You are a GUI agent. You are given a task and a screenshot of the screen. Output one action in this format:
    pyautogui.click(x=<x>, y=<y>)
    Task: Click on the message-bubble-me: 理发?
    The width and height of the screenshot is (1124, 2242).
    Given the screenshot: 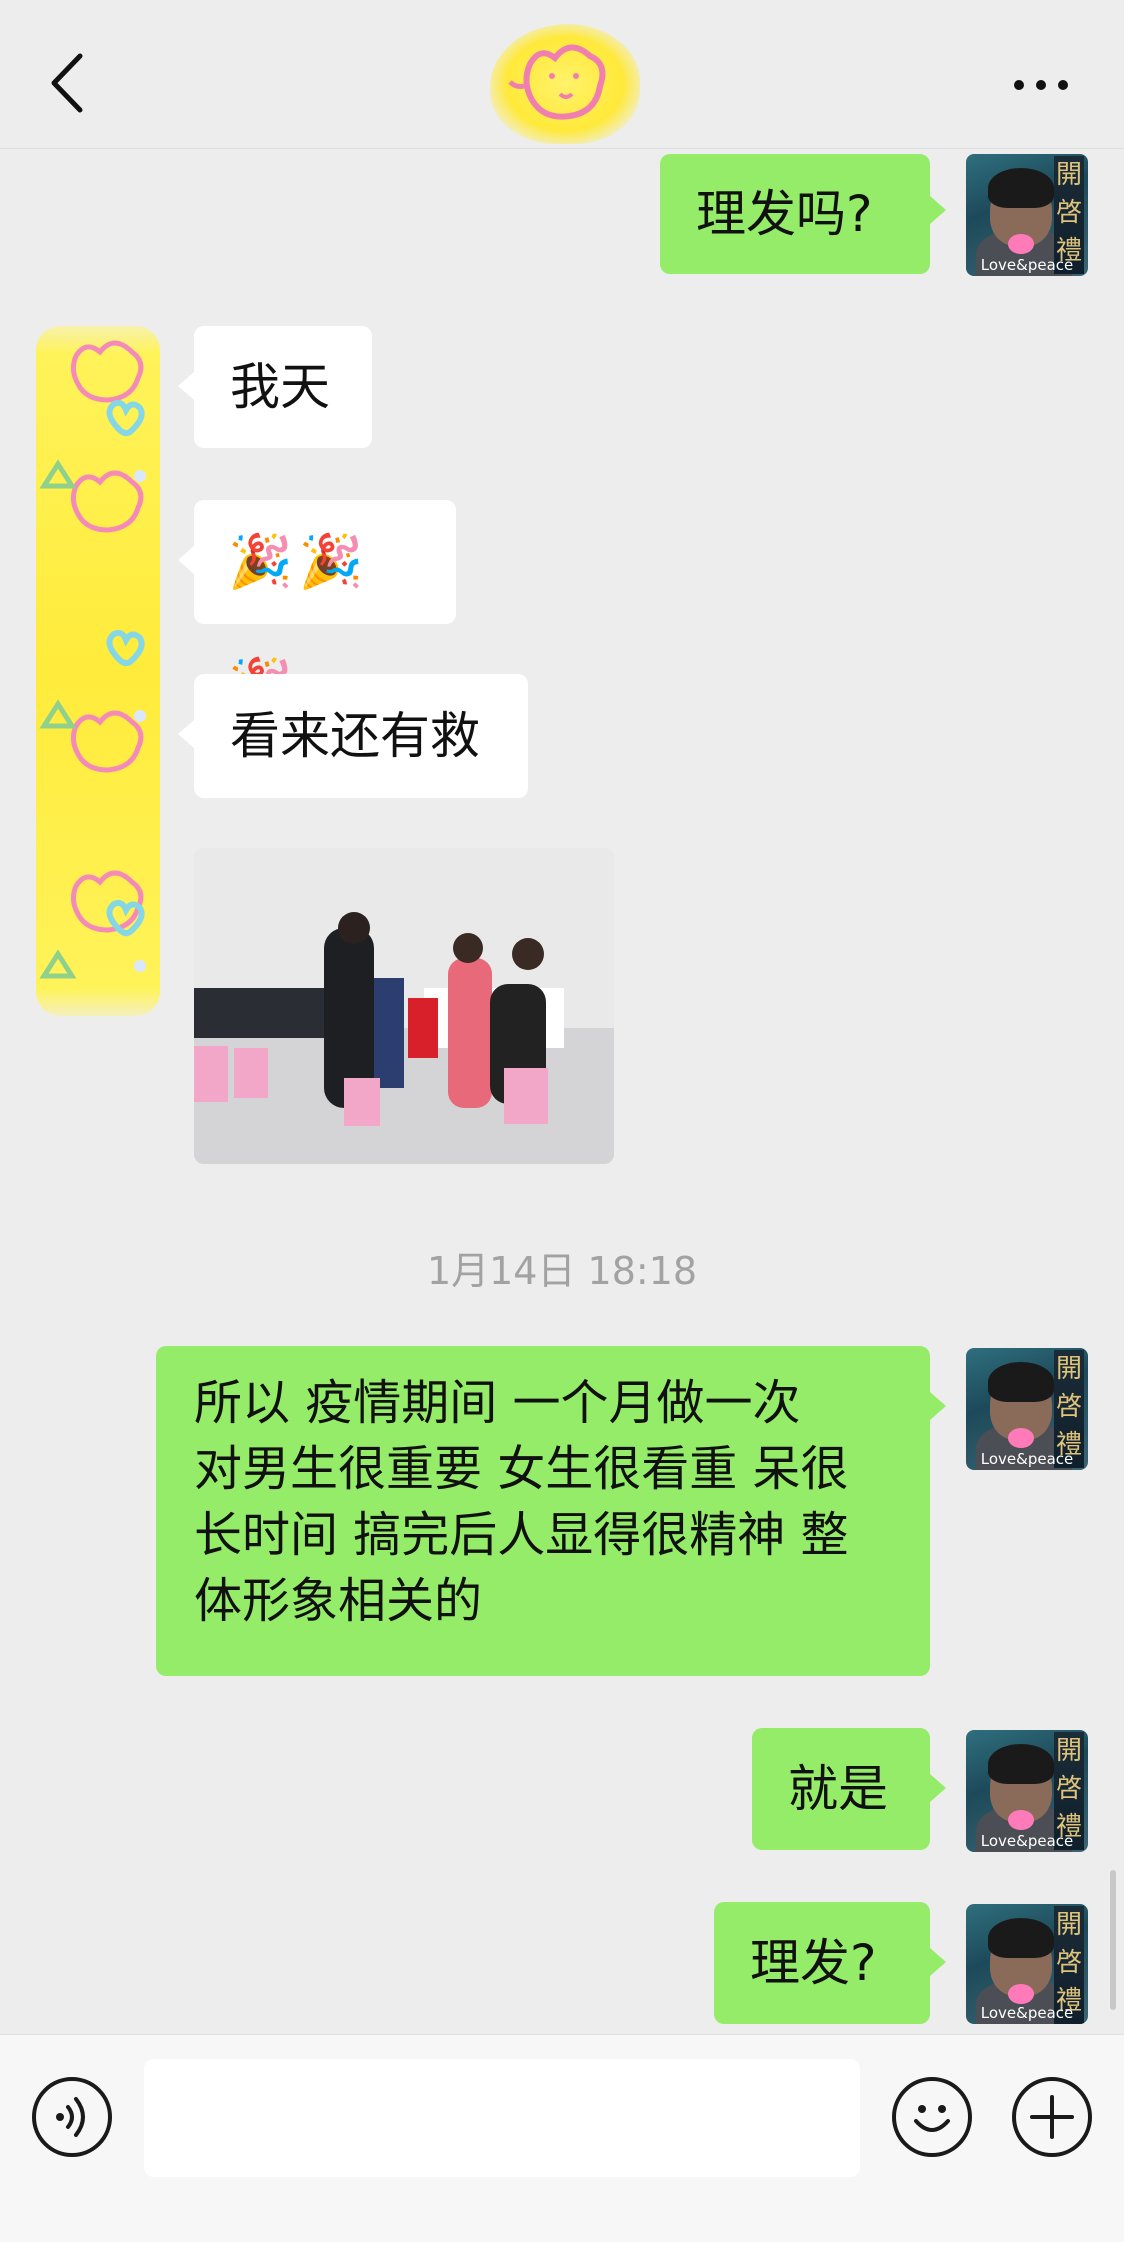 What is the action you would take?
    pyautogui.click(x=822, y=1963)
    